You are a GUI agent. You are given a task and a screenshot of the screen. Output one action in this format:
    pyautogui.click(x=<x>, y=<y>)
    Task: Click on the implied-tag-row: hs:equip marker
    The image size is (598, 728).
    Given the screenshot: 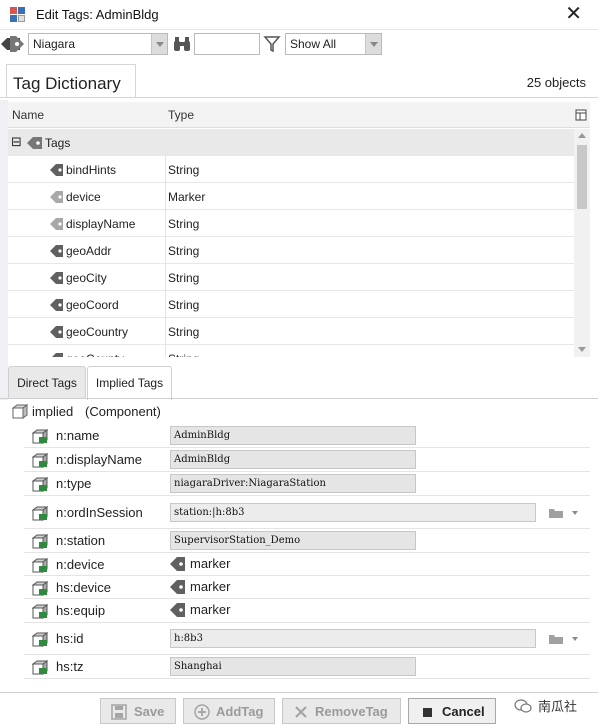 What is the action you would take?
    pyautogui.click(x=307, y=611)
    